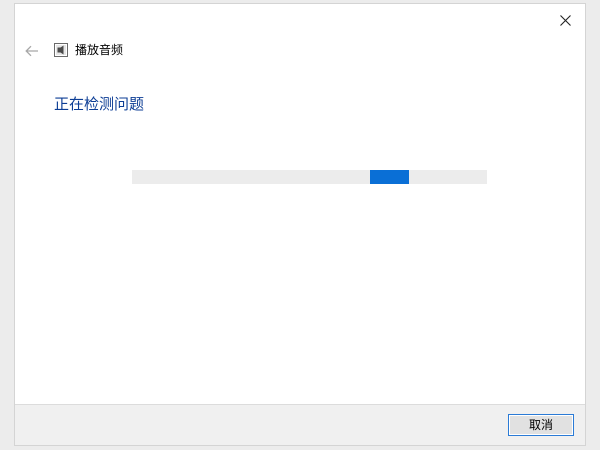 The width and height of the screenshot is (600, 450). I want to click on progress-bar, so click(309, 177).